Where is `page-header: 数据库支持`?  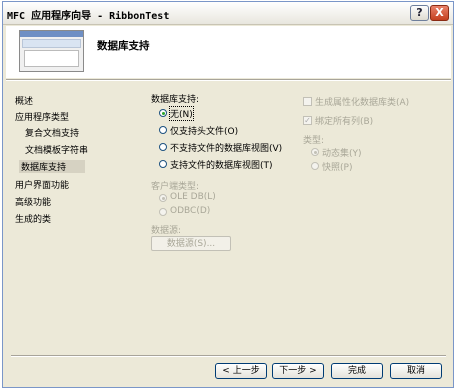
page-header: 数据库支持 is located at coordinates (228, 52).